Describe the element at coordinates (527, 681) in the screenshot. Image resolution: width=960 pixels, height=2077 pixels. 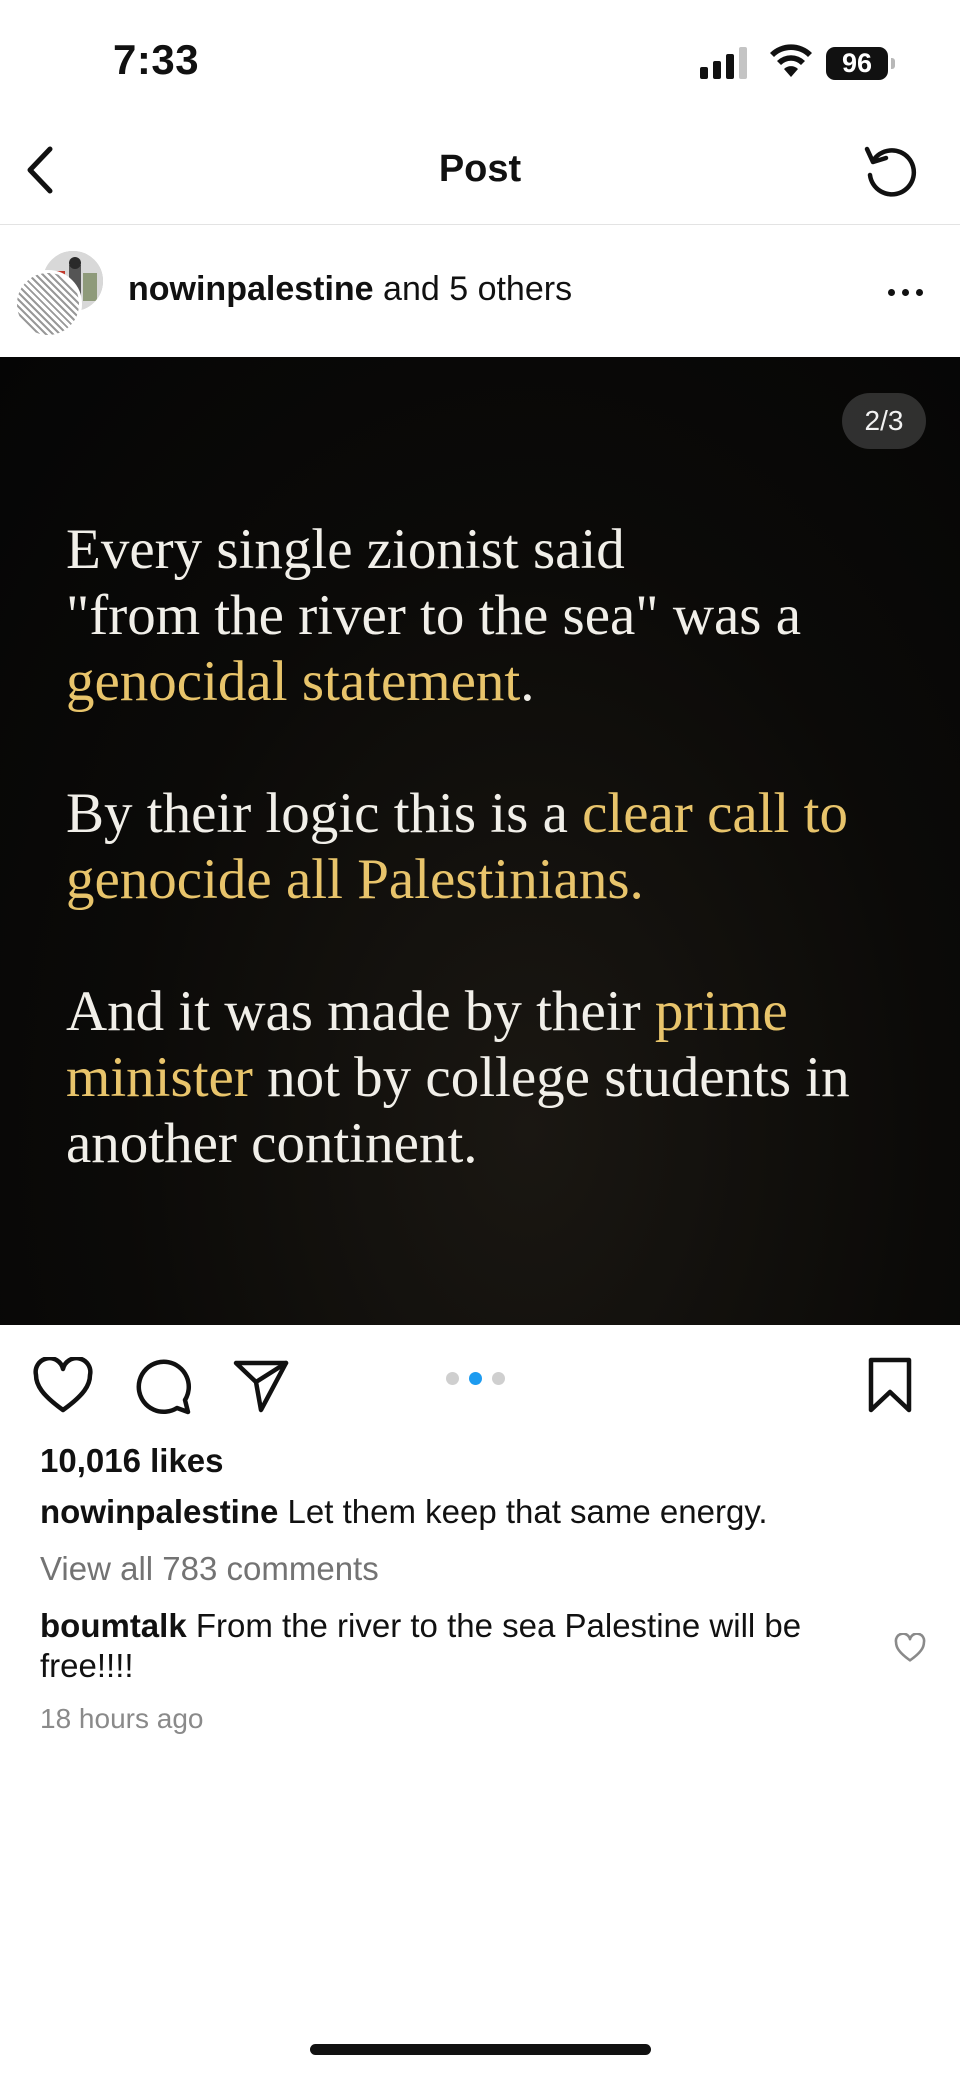
I see `slide-text-segment: .` at that location.